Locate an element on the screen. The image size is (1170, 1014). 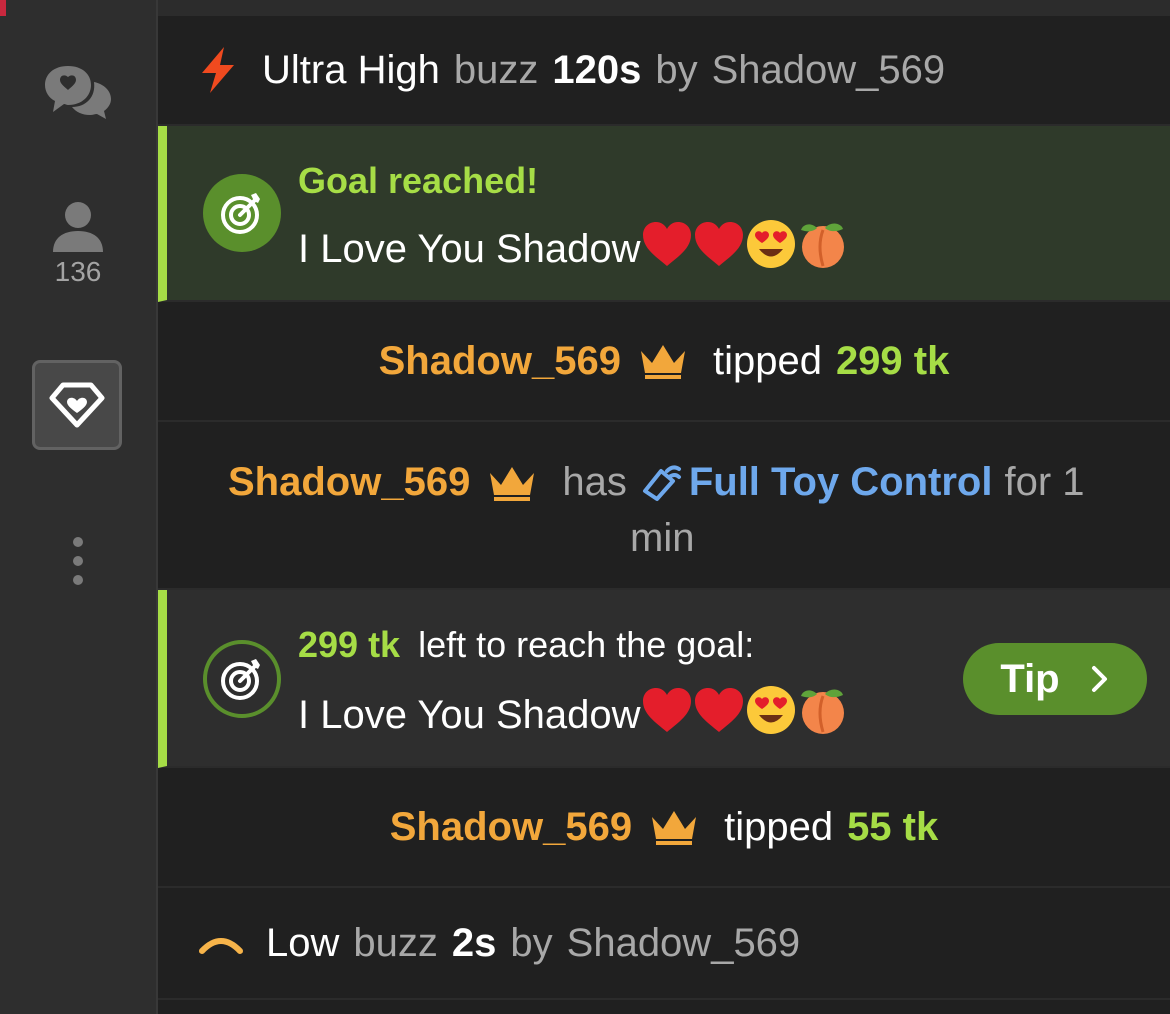
goal-target-outline-icon is located at coordinates (242, 679).